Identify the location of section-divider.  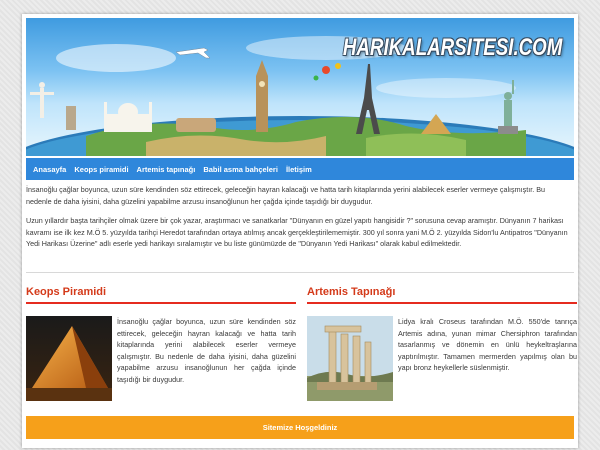
(300, 272).